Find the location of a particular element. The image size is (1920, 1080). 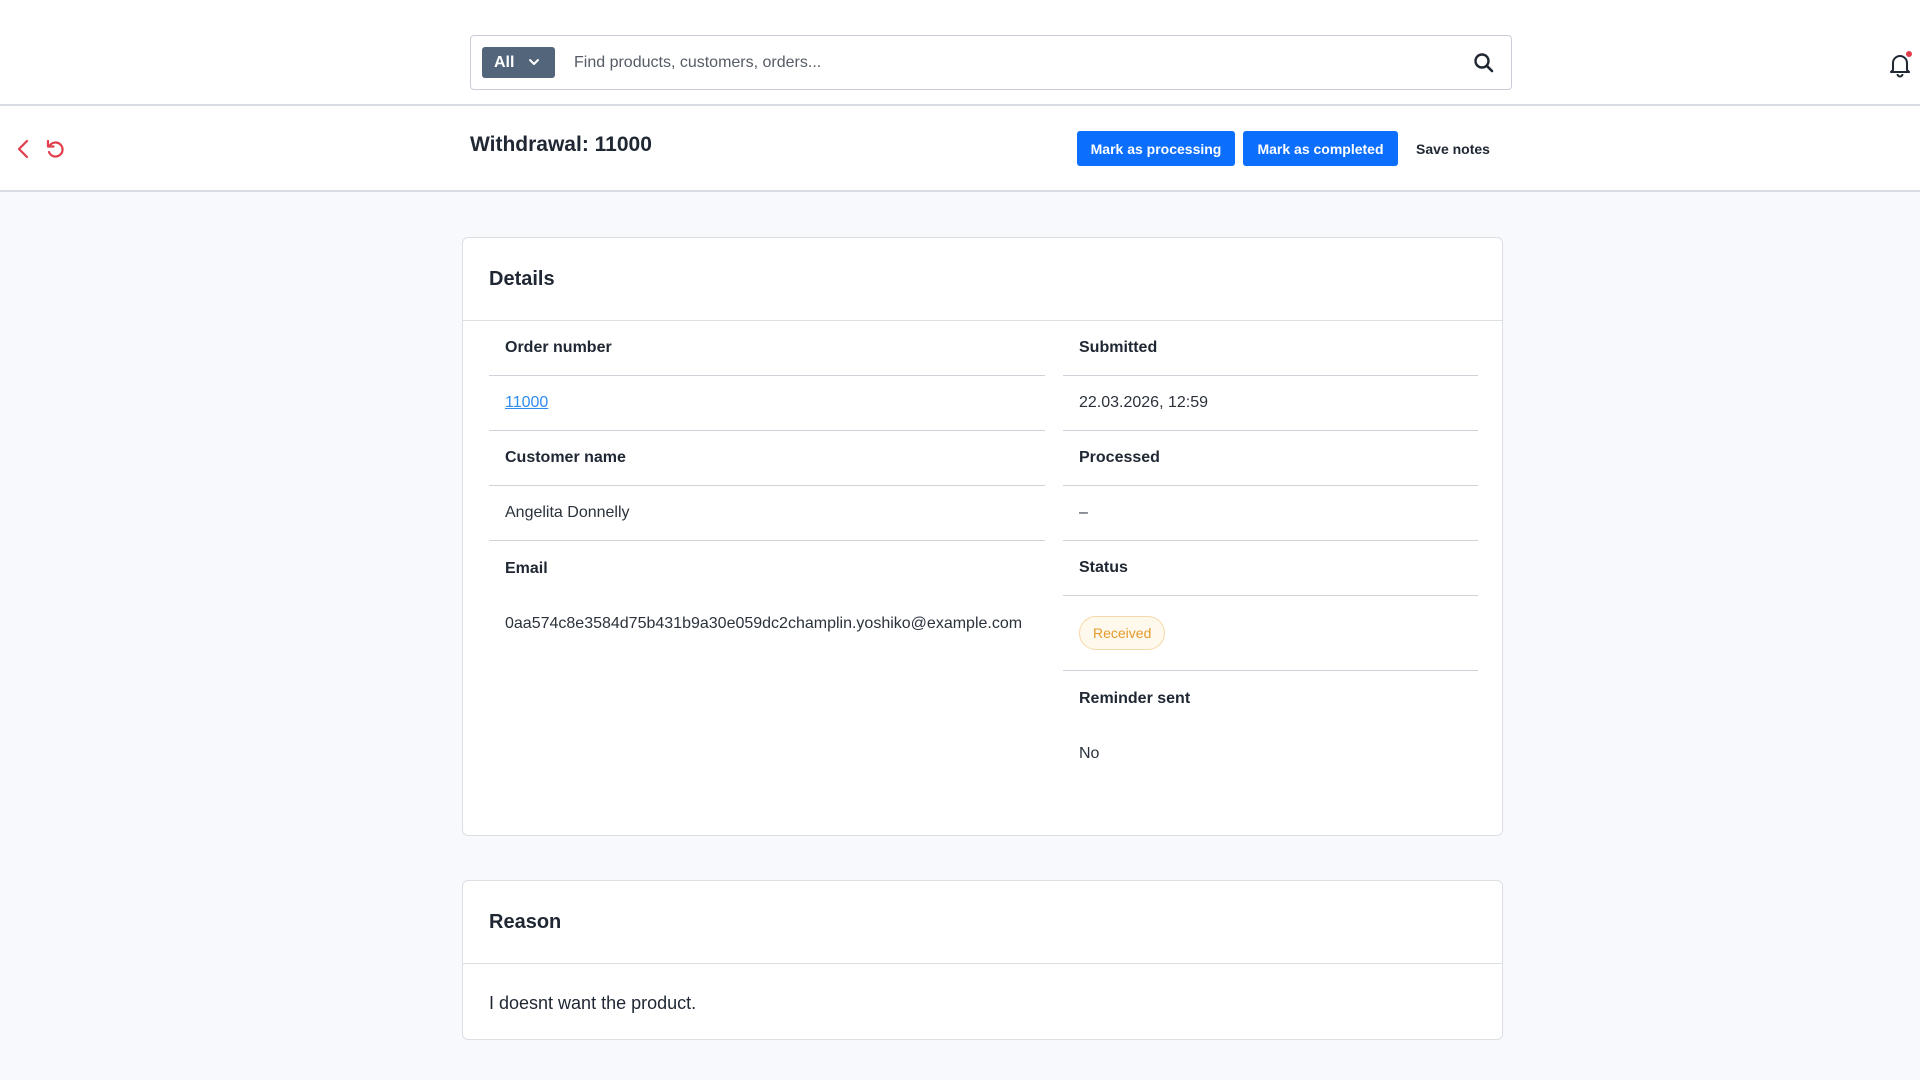

reminder-sent-value: No is located at coordinates (1089, 753).